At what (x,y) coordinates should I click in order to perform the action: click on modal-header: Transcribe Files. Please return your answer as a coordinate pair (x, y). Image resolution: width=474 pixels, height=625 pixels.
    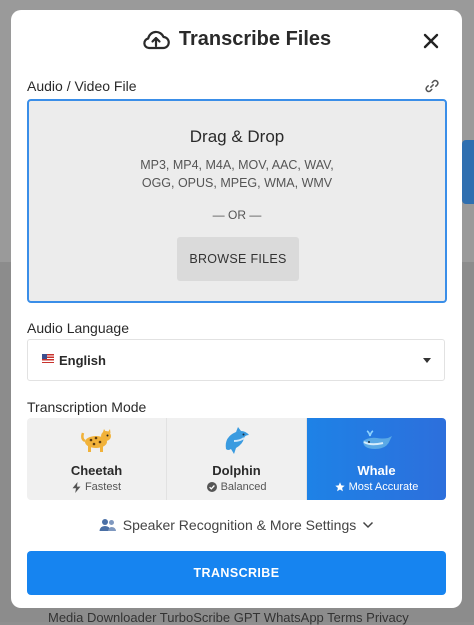
    Looking at the image, I should click on (236, 43).